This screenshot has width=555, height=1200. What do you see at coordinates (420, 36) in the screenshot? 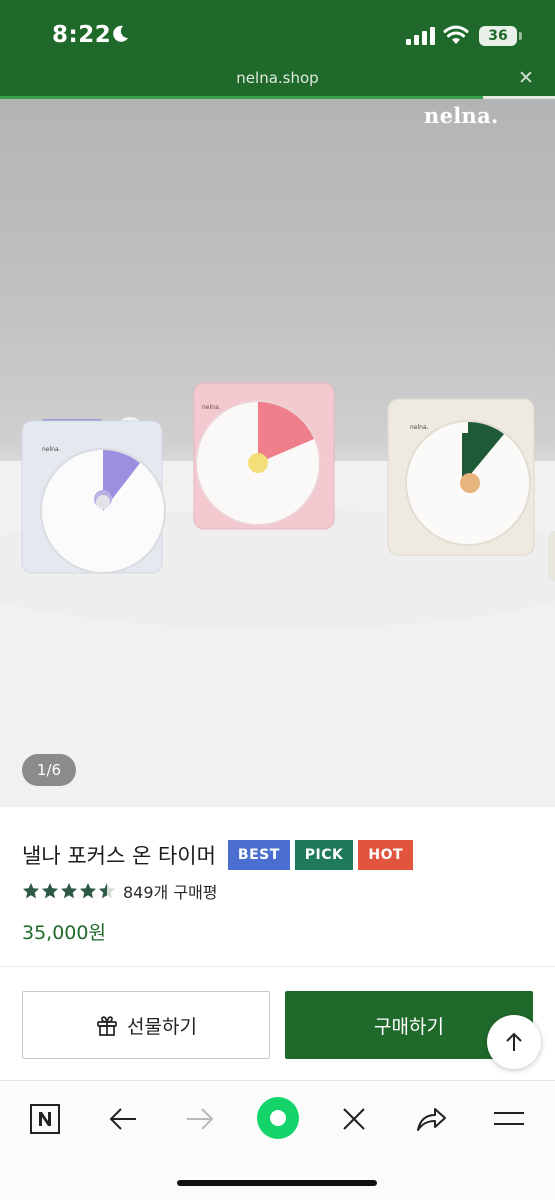
I see `cellular-signal-icon` at bounding box center [420, 36].